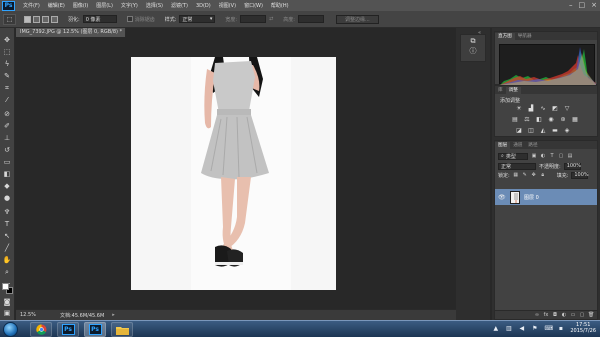 Image resolution: width=600 pixels, height=337 pixels. Describe the element at coordinates (473, 51) in the screenshot. I see `properties-panel-icon: ⓘ` at that location.